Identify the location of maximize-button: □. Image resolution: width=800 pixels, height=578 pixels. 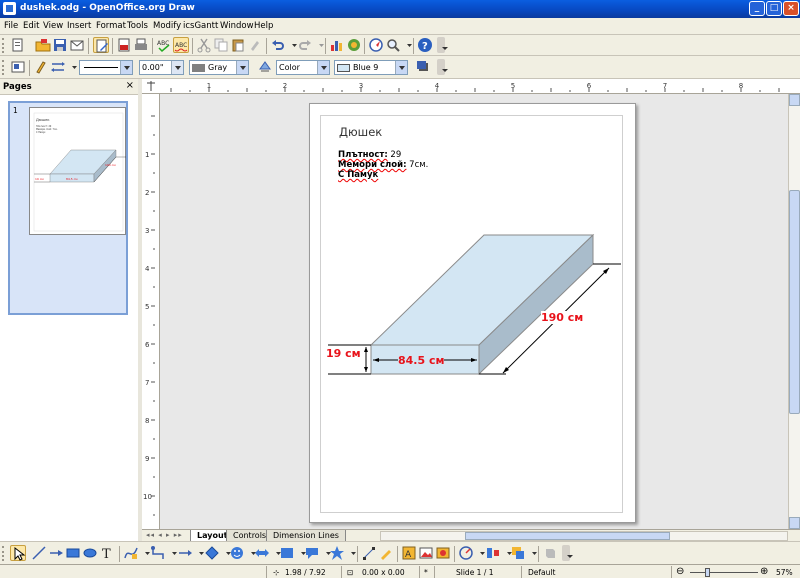
(774, 8).